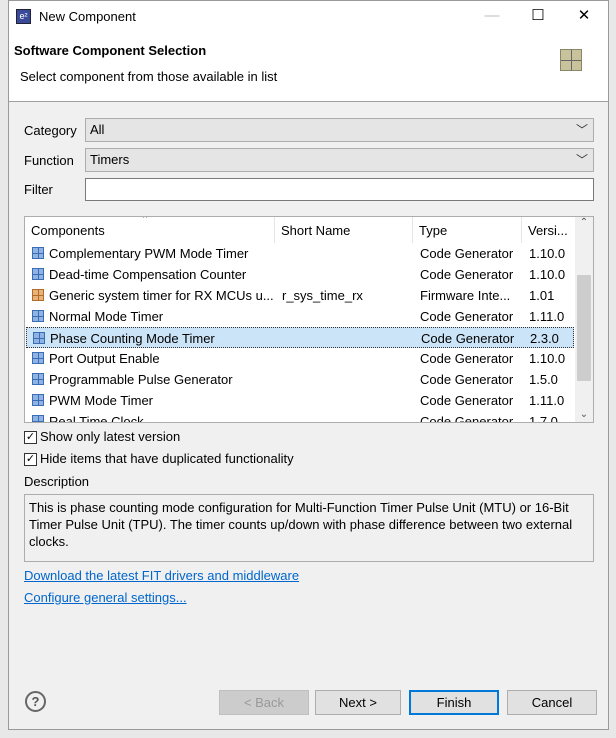 The image size is (616, 738). I want to click on maximize-button: ☐, so click(538, 17).